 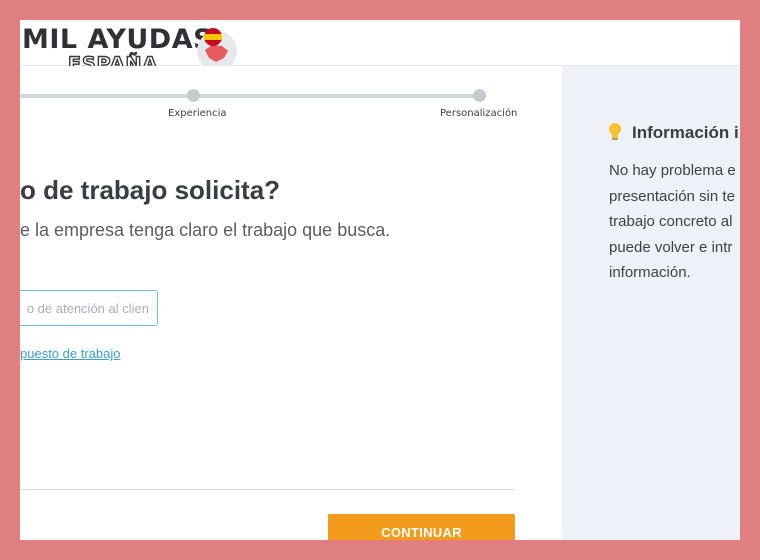 I want to click on divider, so click(x=267, y=489).